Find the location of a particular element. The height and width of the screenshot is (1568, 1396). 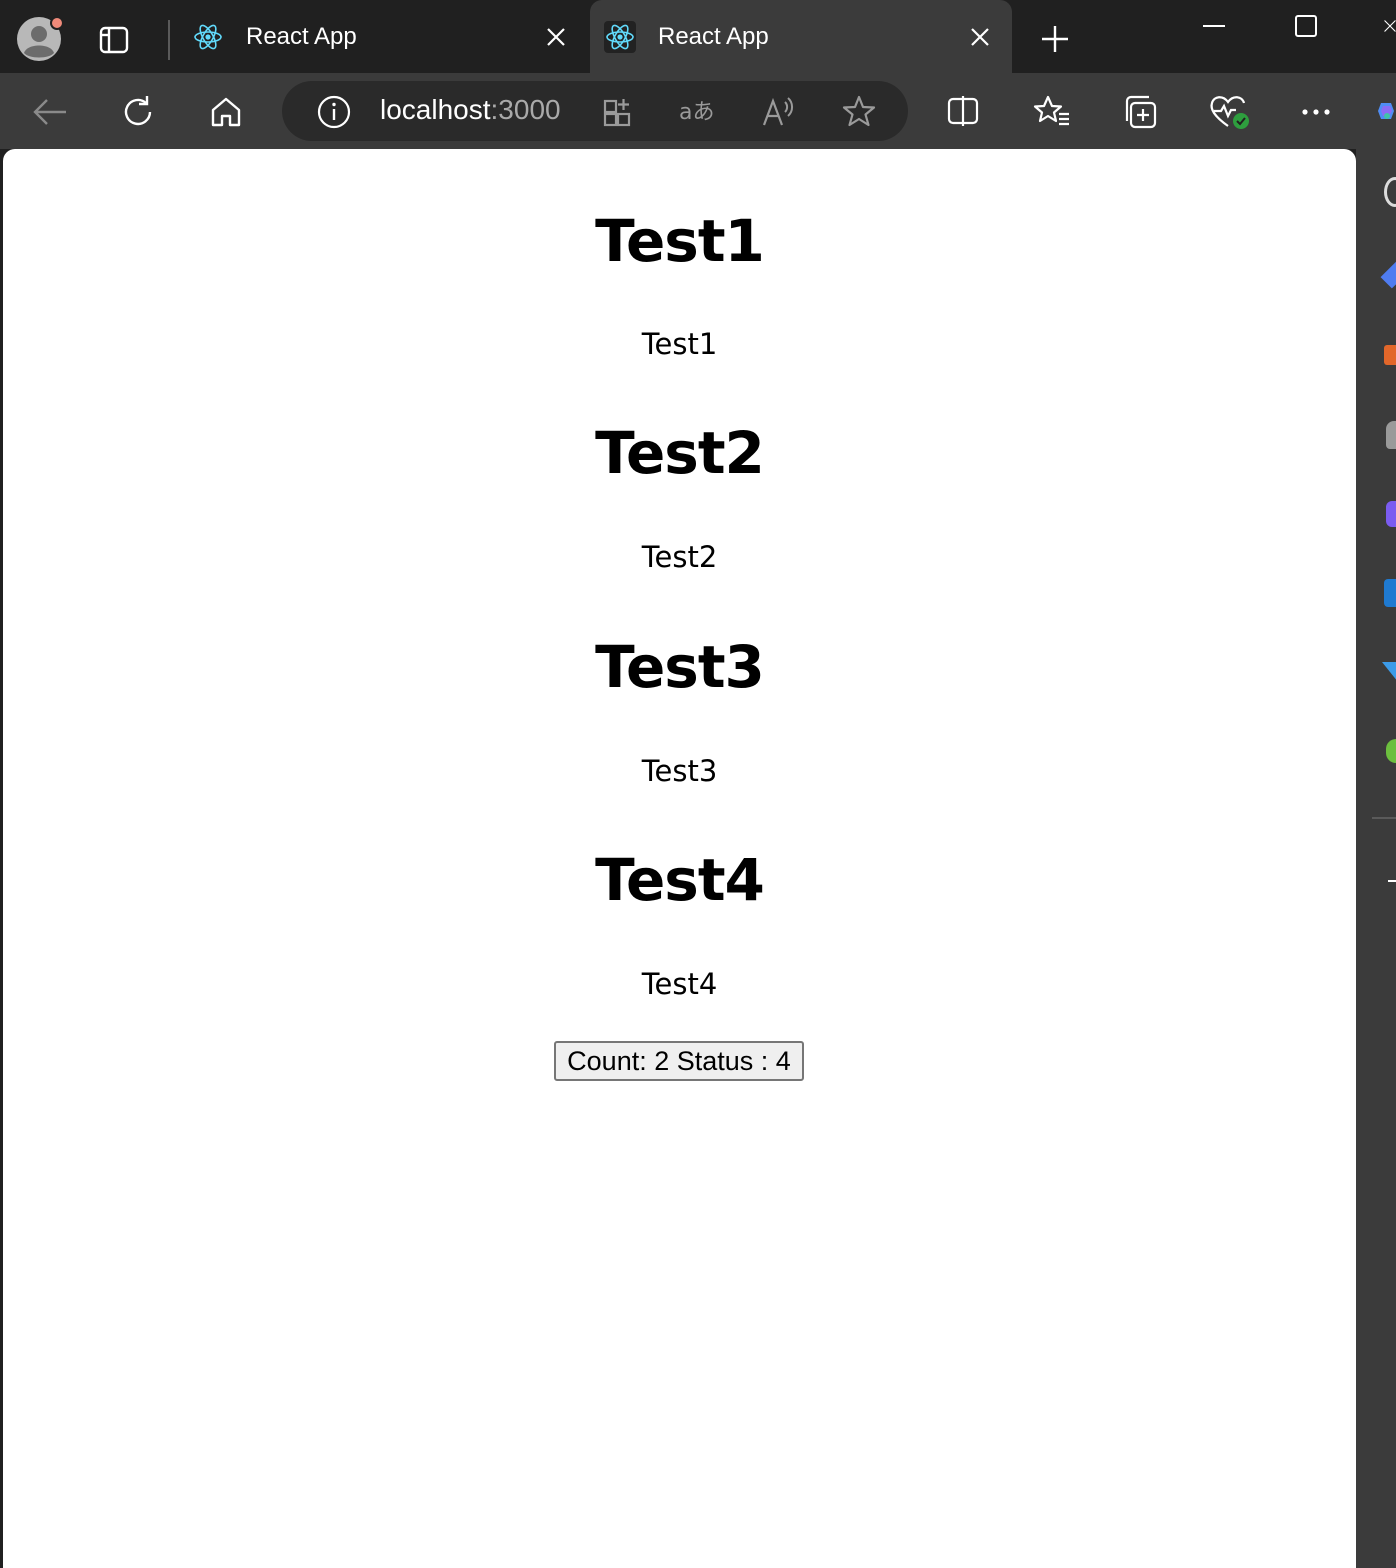

star-icon is located at coordinates (859, 111).